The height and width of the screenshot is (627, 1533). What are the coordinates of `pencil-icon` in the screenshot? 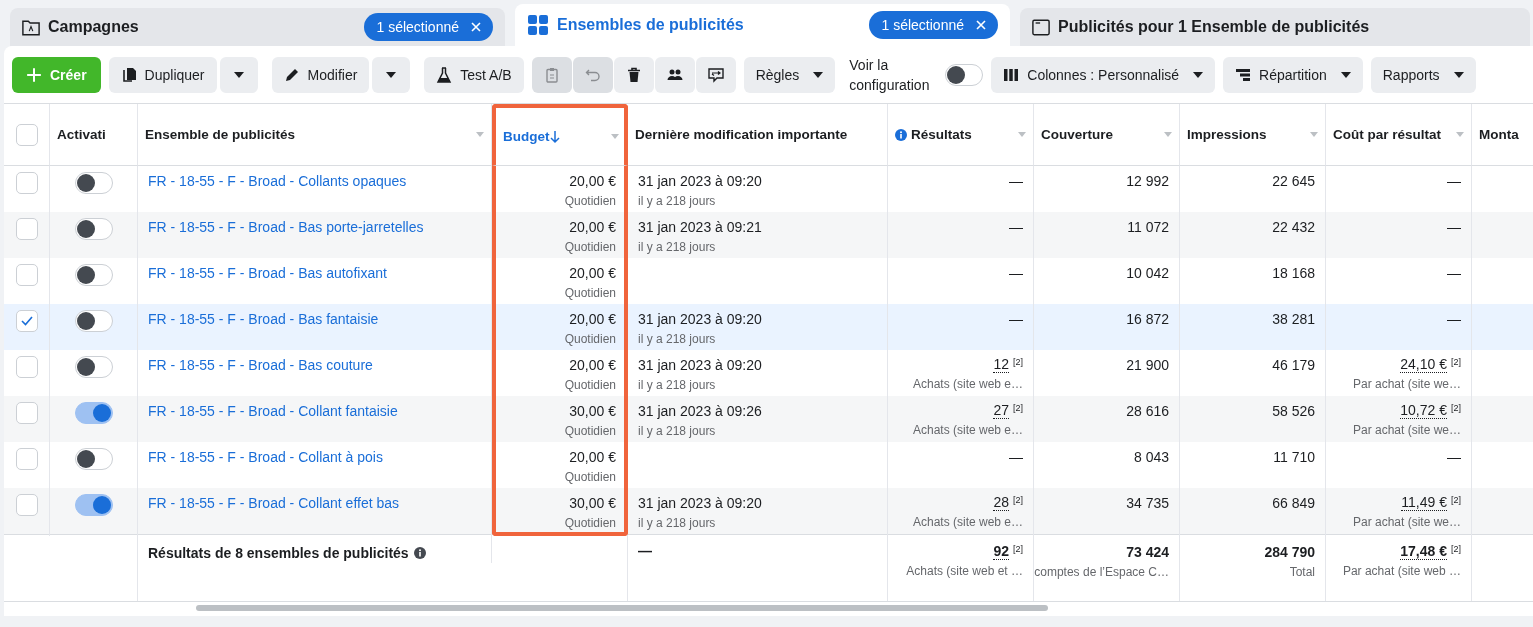 It's located at (291, 74).